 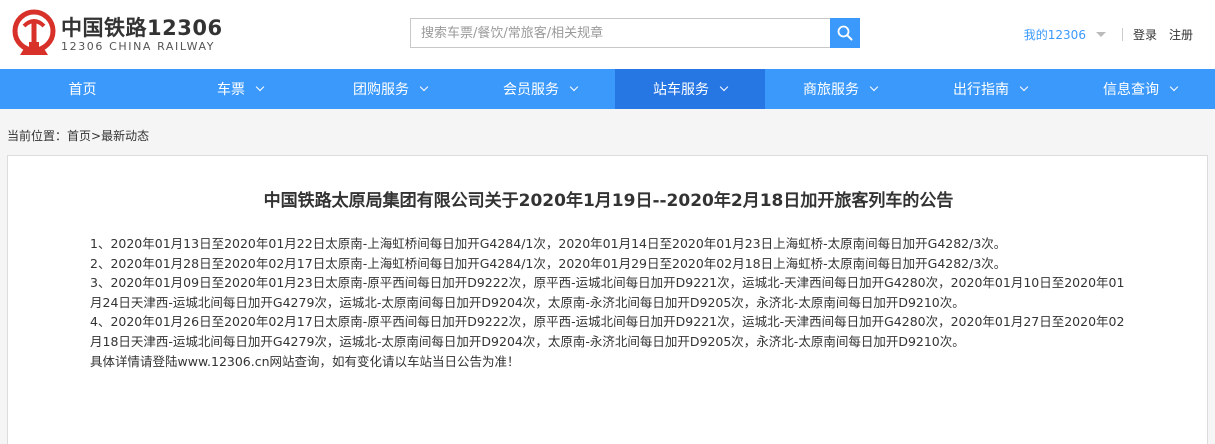 I want to click on nav-item-member-service: 会员服务, so click(x=540, y=89).